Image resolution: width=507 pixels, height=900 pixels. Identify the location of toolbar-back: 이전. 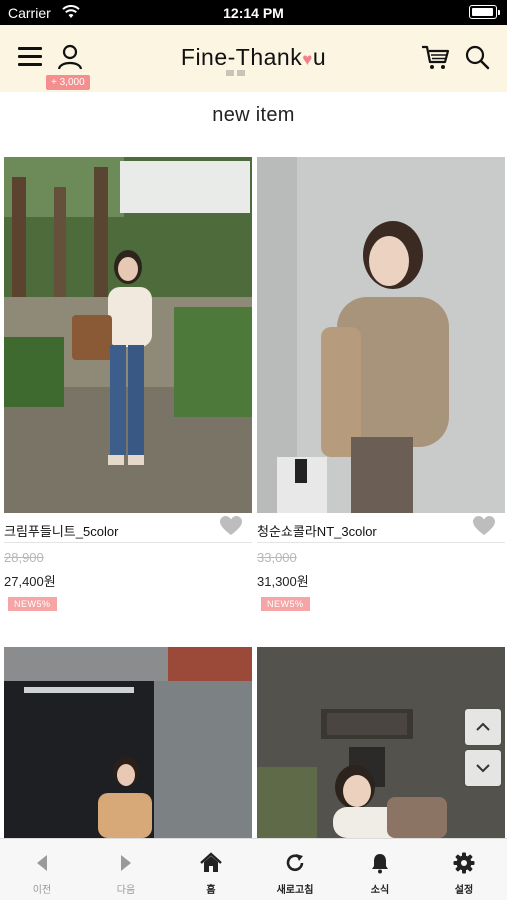
(42, 869).